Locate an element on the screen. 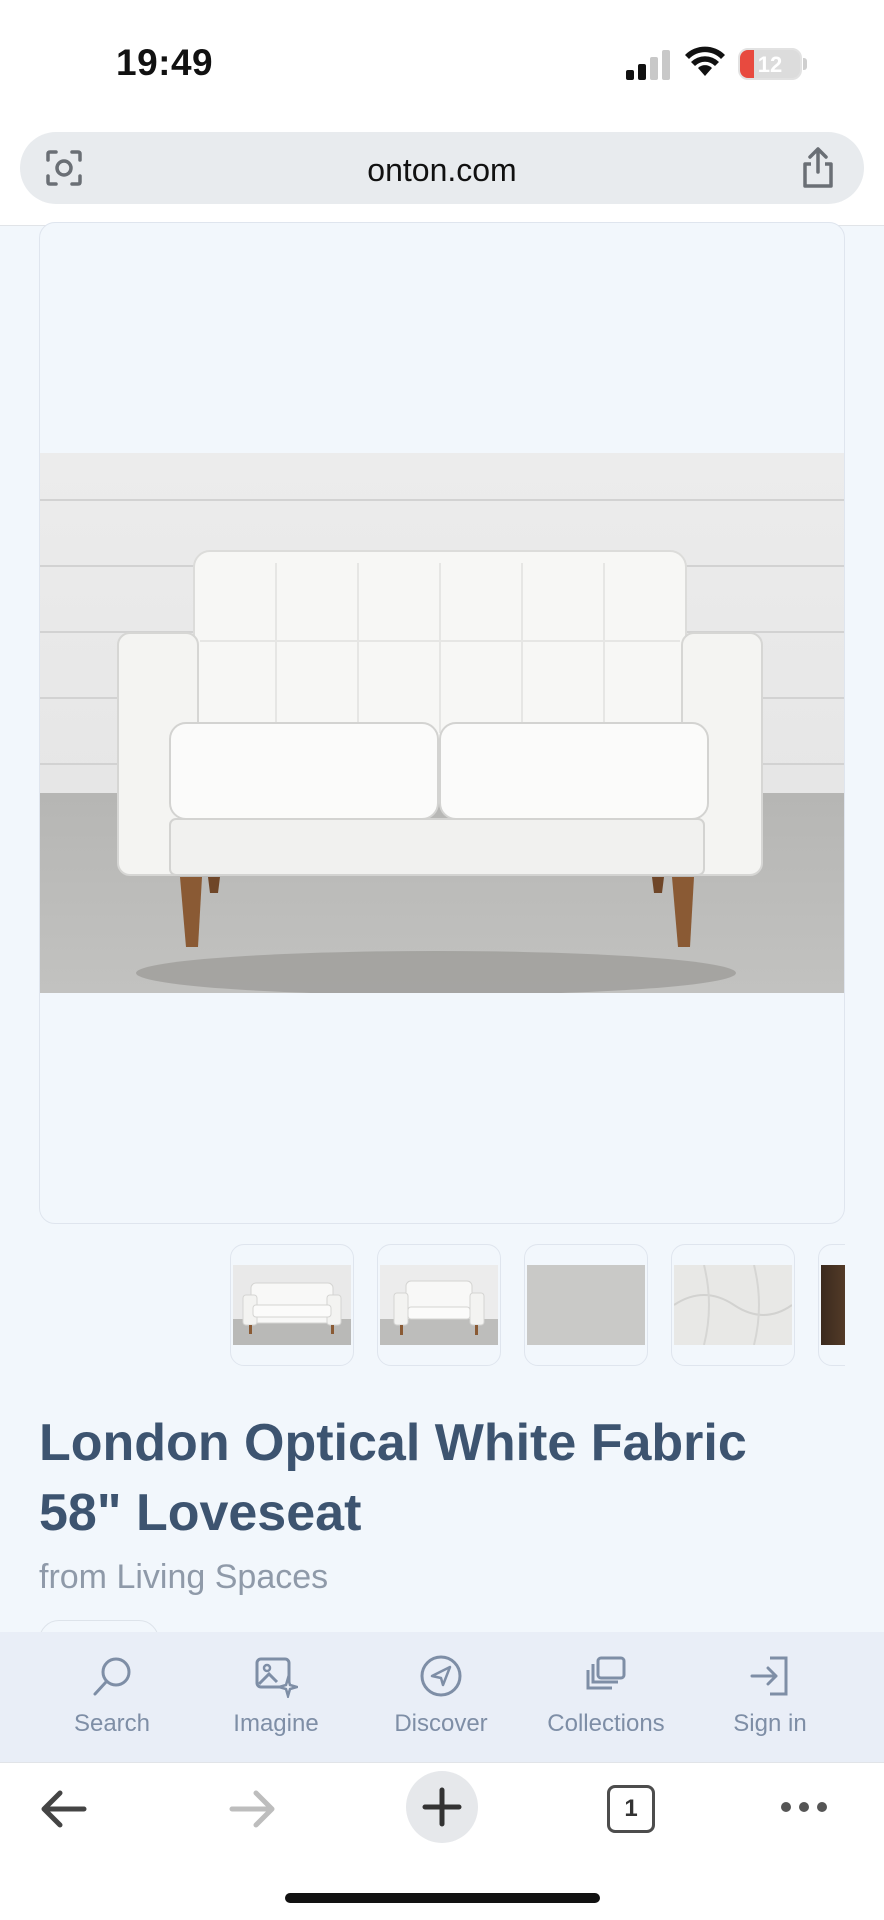 Image resolution: width=884 pixels, height=1920 pixels. product-title: London Optical White Fabric 58" Loveseat is located at coordinates (393, 1478).